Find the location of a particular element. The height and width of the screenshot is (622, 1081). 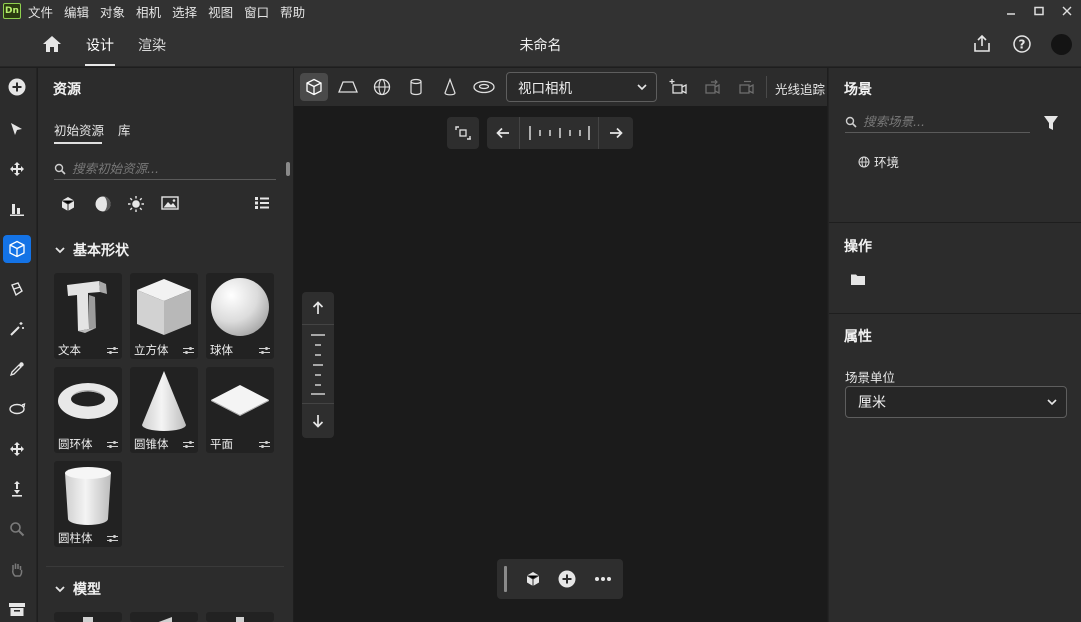

add-camera-button is located at coordinates (678, 87).